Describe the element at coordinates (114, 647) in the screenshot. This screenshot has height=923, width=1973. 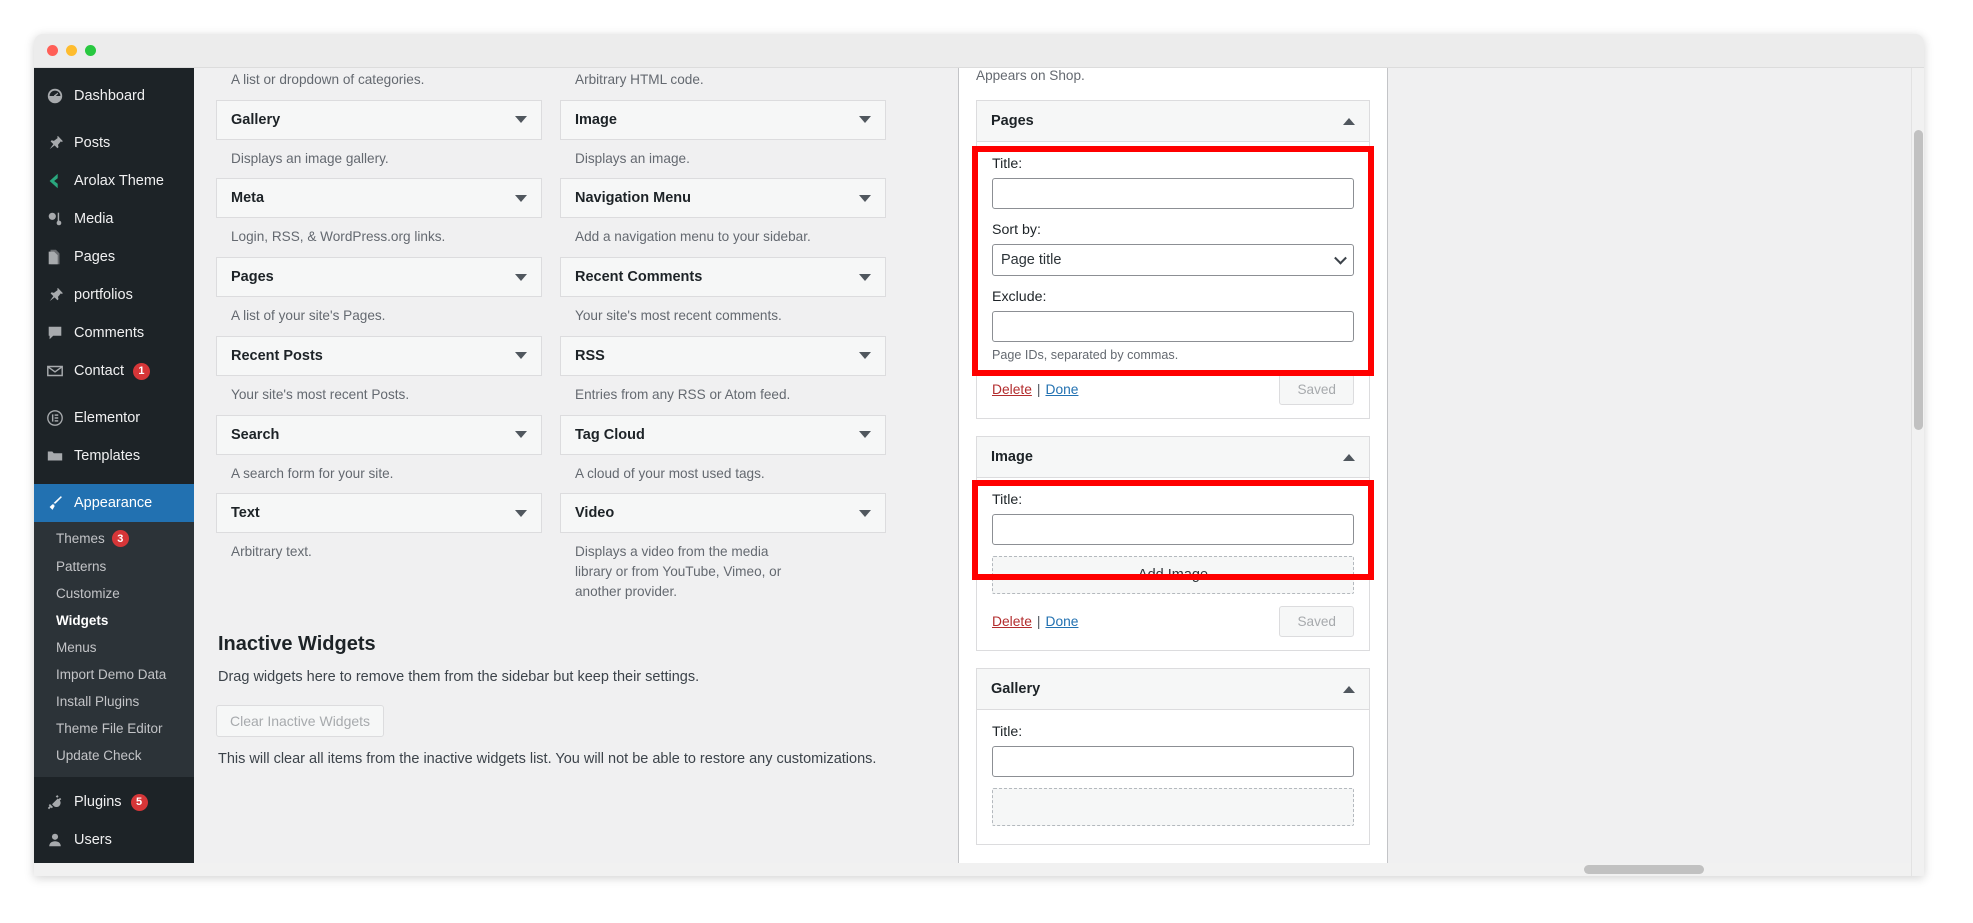
I see `submenu-item-menus: Menus` at that location.